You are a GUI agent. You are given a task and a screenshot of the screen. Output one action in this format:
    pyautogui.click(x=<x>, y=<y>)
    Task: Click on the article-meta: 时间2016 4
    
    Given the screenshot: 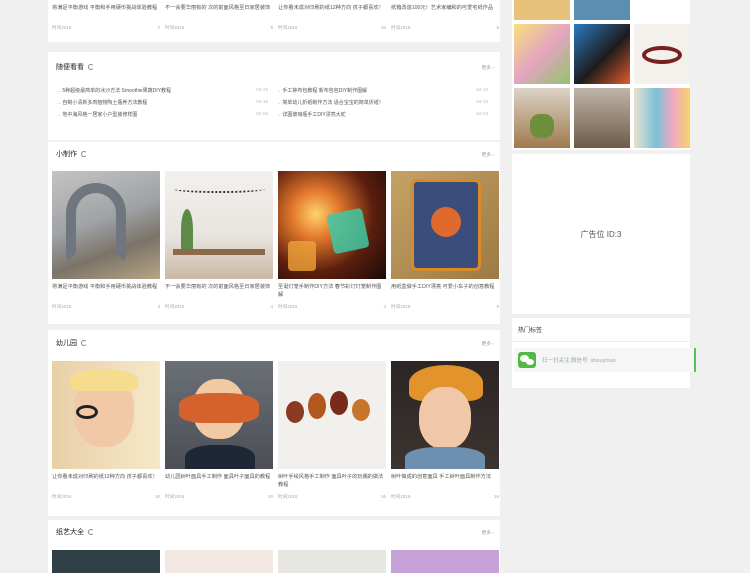 What is the action you would take?
    pyautogui.click(x=219, y=307)
    